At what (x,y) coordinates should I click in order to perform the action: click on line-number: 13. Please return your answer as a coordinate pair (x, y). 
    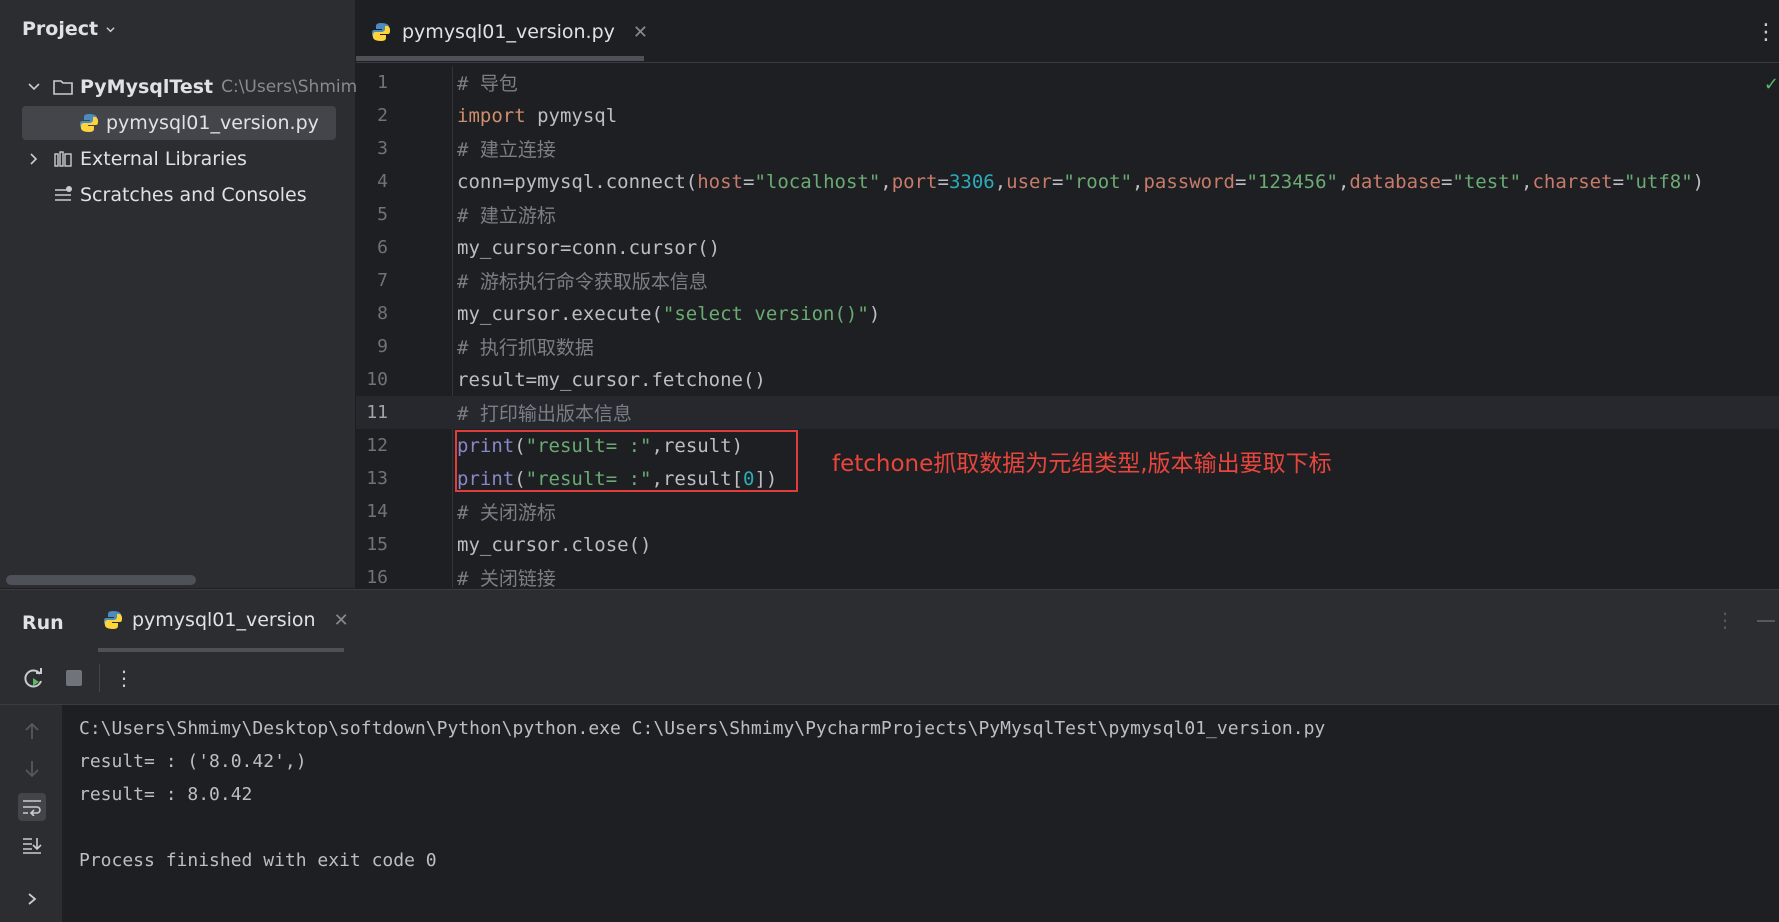
    Looking at the image, I should click on (372, 478).